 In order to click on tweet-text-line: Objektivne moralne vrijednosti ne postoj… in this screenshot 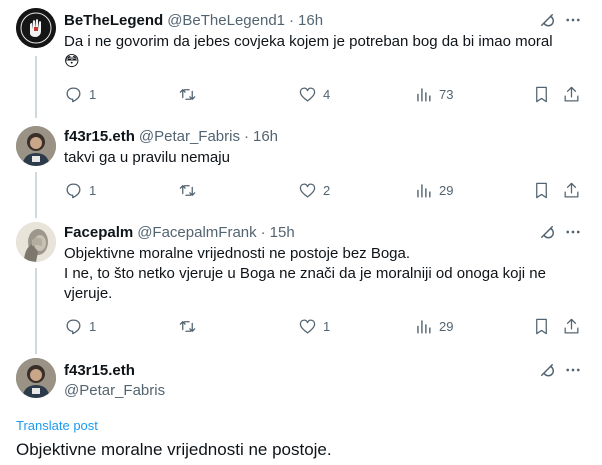, I will do `click(237, 253)`.